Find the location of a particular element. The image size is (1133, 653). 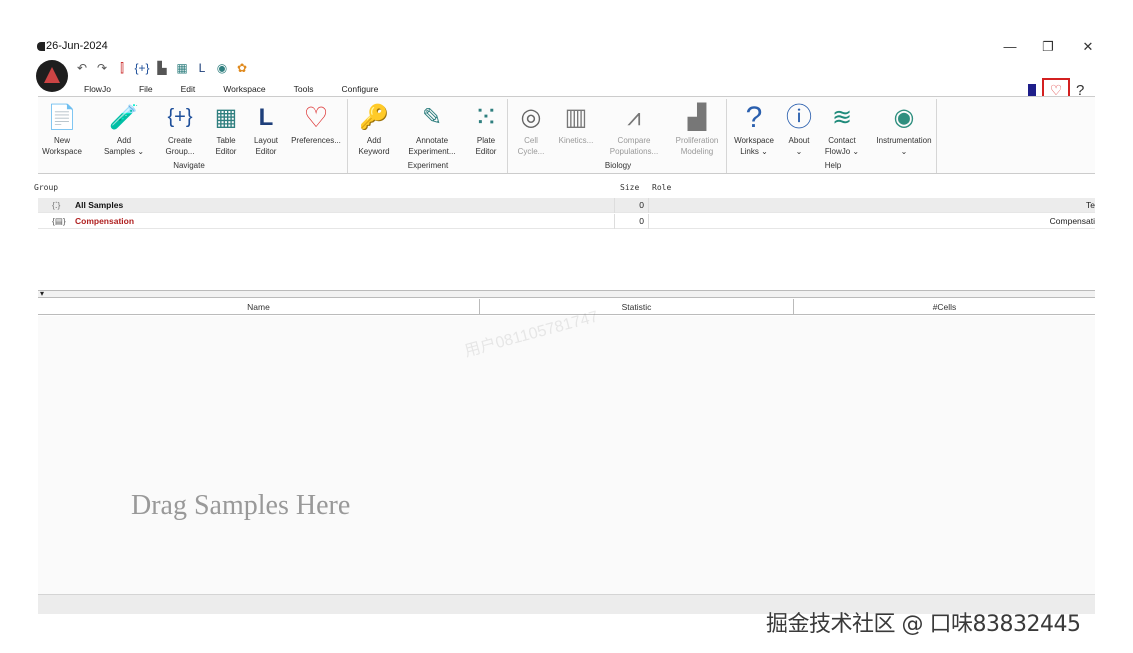

column-group: Group is located at coordinates (46, 187).